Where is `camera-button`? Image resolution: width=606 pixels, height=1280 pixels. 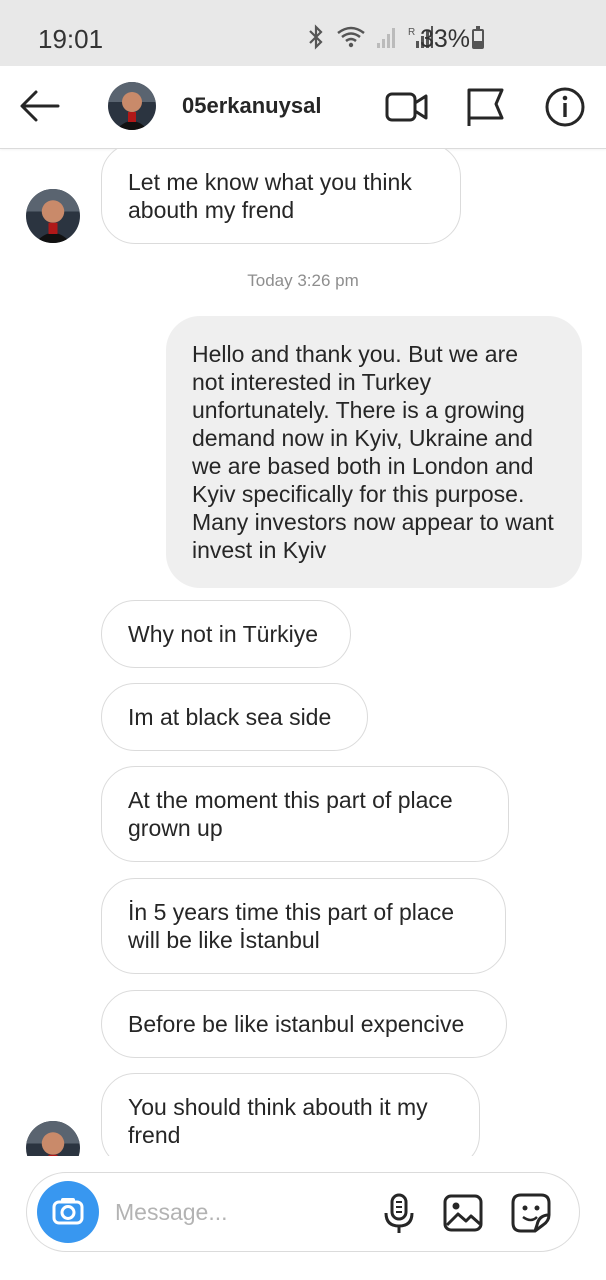 camera-button is located at coordinates (68, 1212).